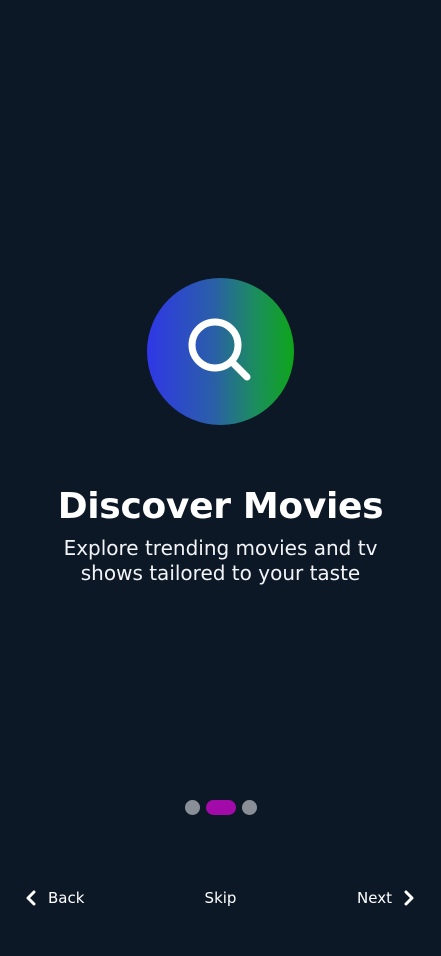  I want to click on back-label: Back, so click(66, 898).